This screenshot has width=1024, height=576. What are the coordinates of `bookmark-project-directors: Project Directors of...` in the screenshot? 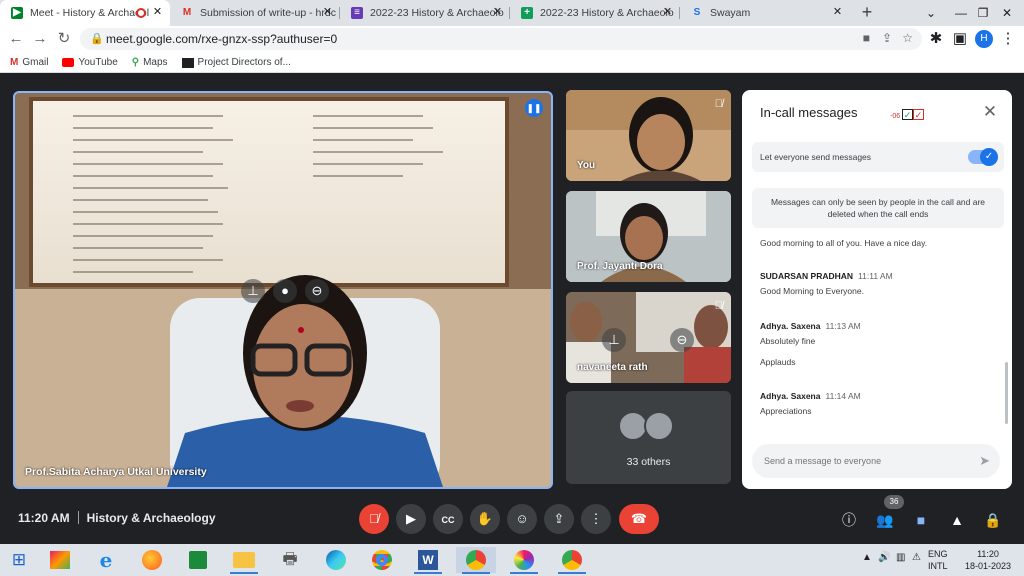 It's located at (236, 62).